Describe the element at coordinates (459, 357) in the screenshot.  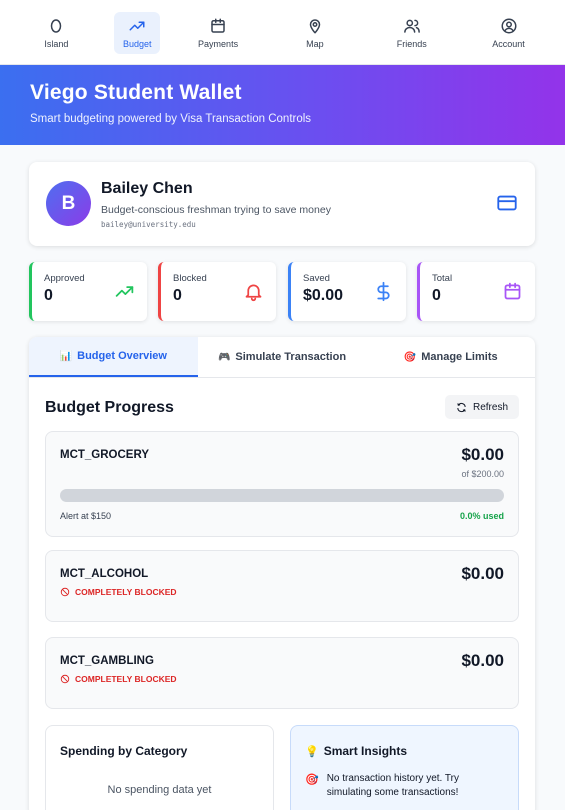
I see `tab-label: Manage Limits` at that location.